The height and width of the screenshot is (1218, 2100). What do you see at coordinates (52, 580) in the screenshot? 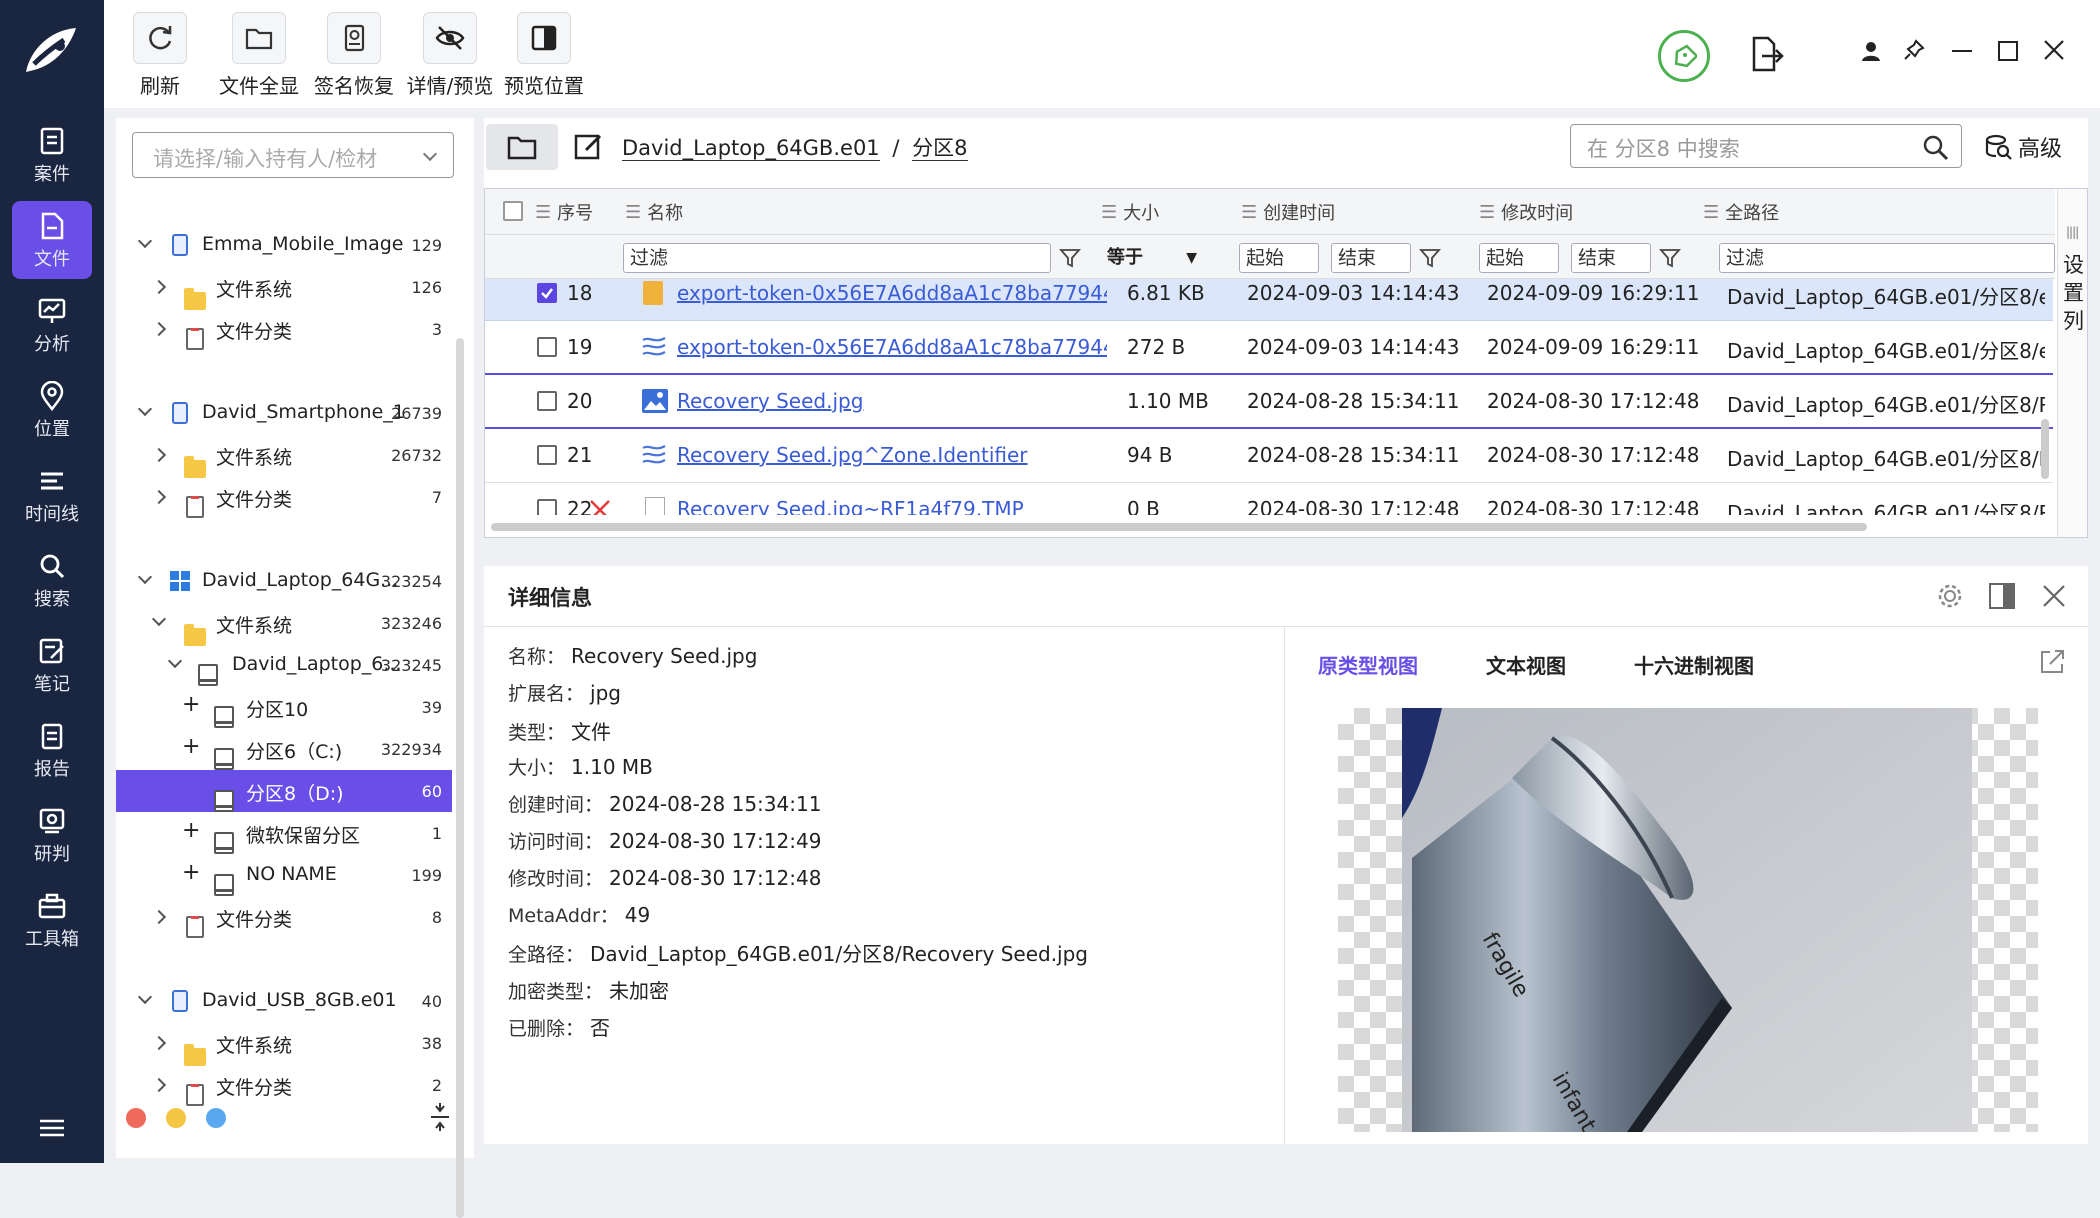
I see `nav-search: 搜索` at bounding box center [52, 580].